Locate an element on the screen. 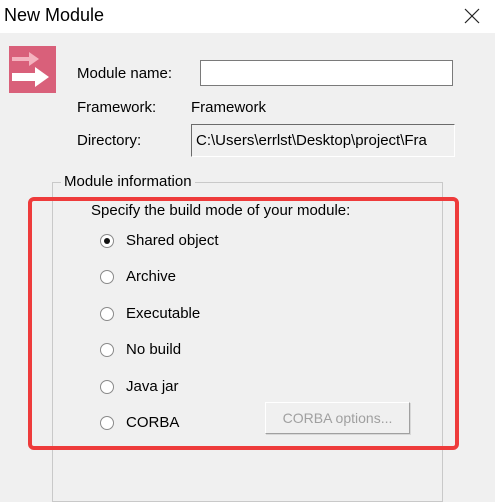 This screenshot has width=495, height=502. directory-value: C:\Users\errlst\Desktop\project\Fra is located at coordinates (311, 140).